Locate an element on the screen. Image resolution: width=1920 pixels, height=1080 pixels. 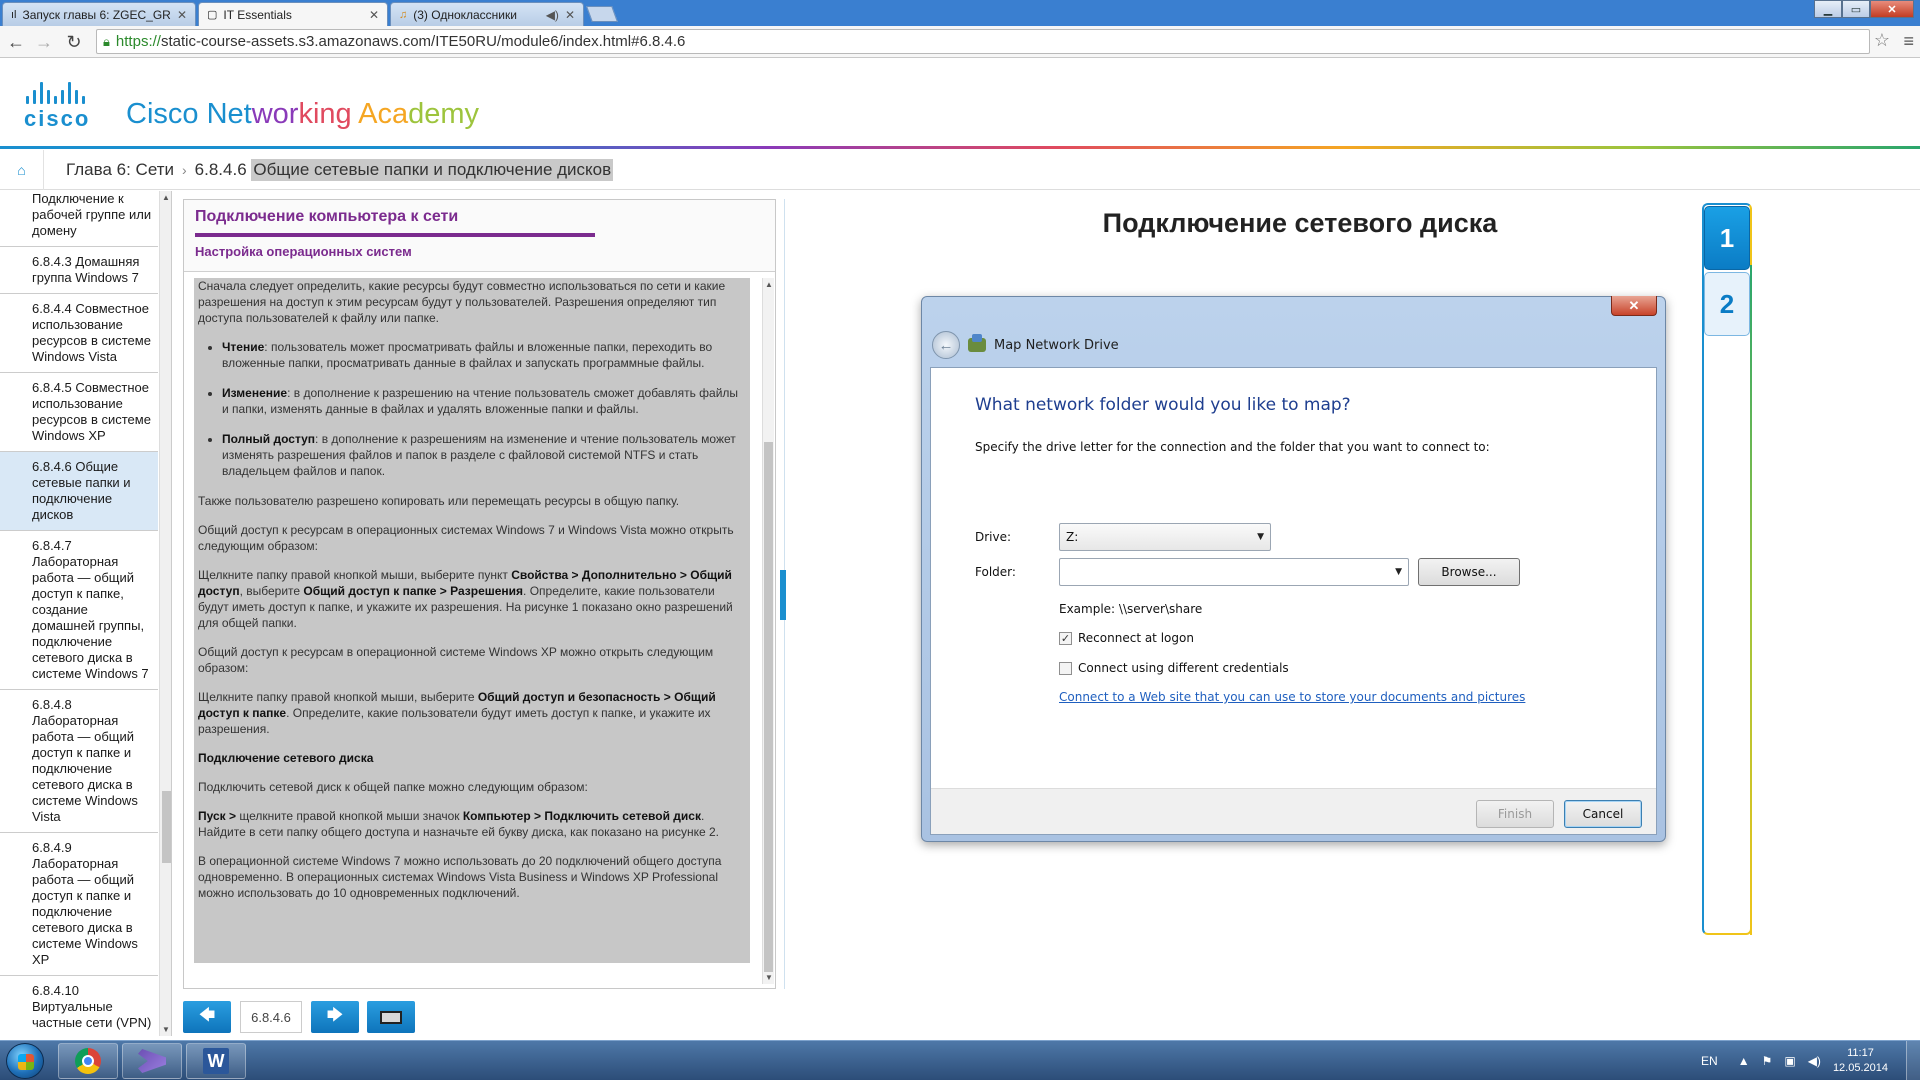
maximize-button: ▭ is located at coordinates (1856, 9).